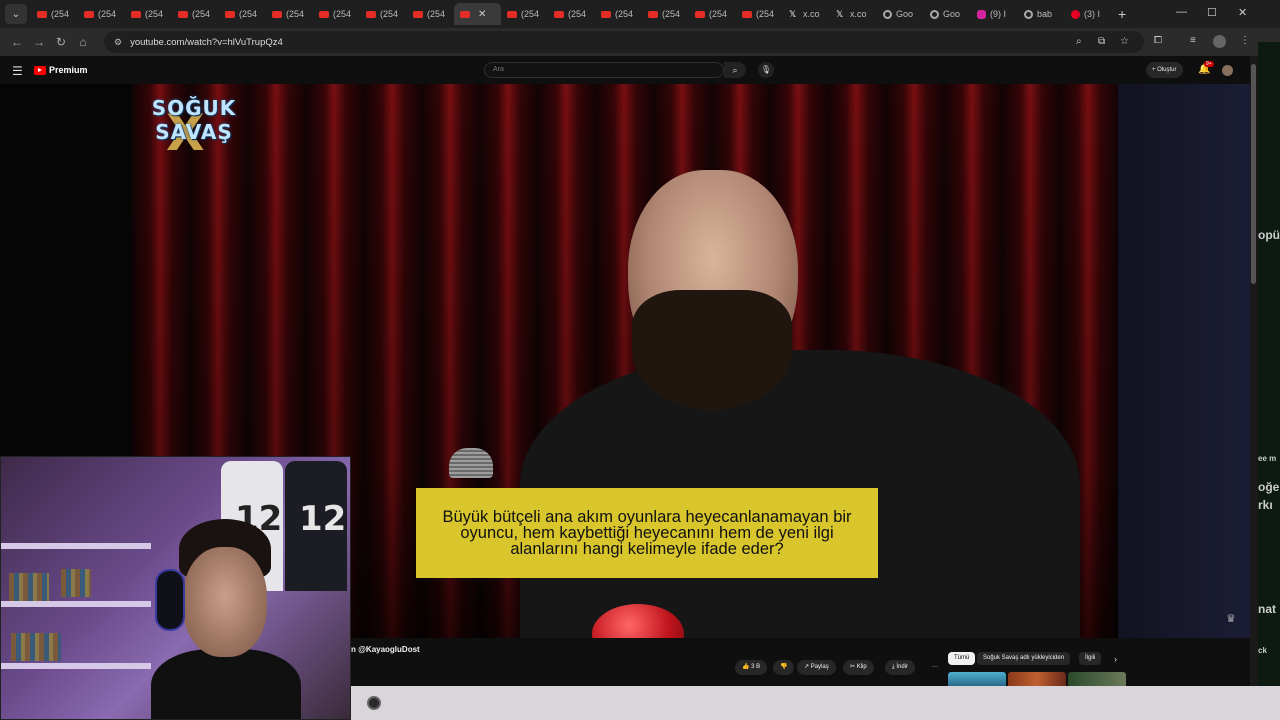 This screenshot has width=1280, height=720. I want to click on like-button: 👍 3 B, so click(751, 667).